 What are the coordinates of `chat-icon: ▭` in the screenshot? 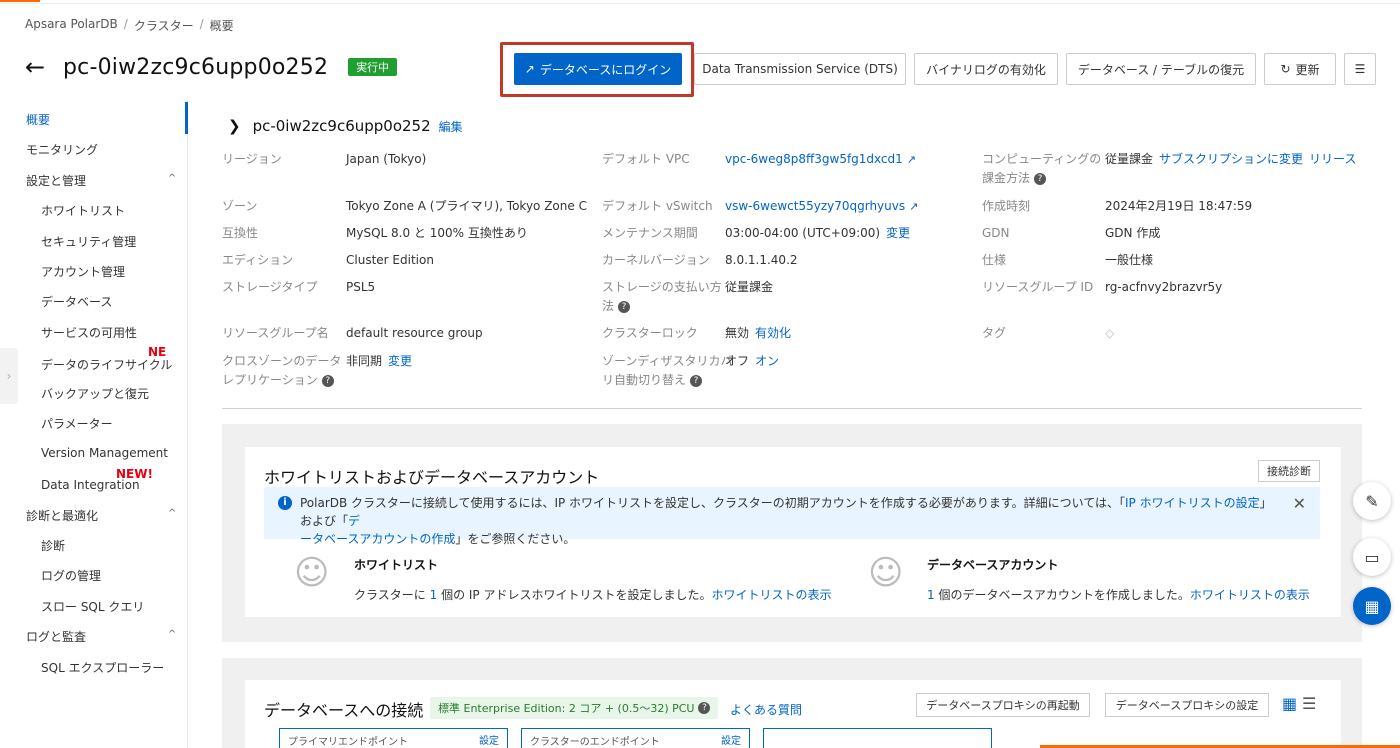 It's located at (1372, 557).